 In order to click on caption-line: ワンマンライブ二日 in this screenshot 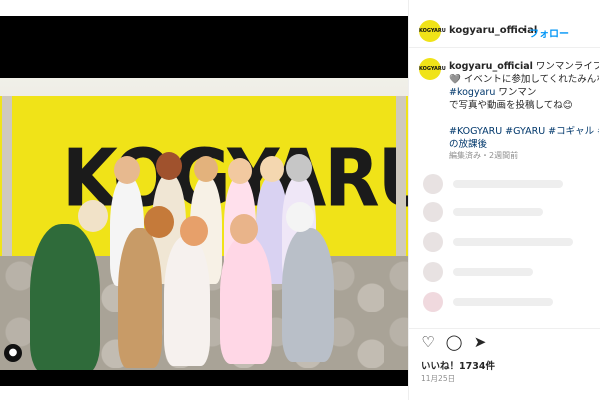, I will do `click(567, 66)`.